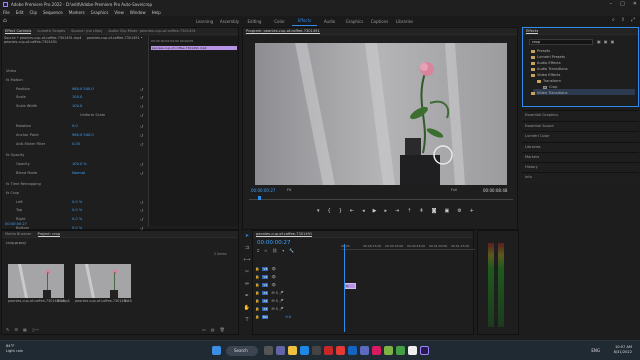 This screenshot has height=360, width=640. I want to click on tab-learning: Learning, so click(204, 21).